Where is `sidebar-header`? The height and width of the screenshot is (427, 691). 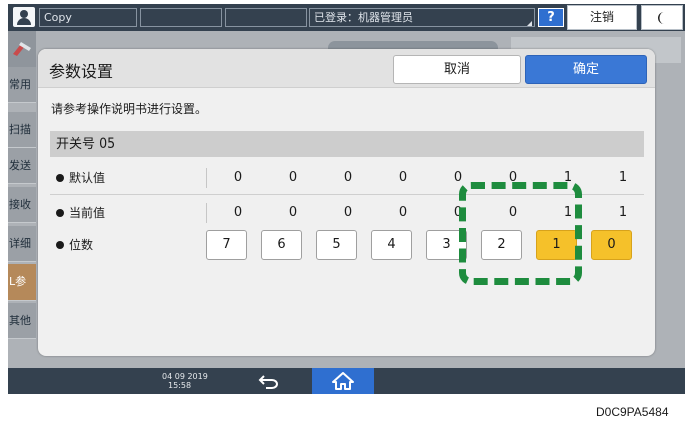
sidebar-header is located at coordinates (22, 49).